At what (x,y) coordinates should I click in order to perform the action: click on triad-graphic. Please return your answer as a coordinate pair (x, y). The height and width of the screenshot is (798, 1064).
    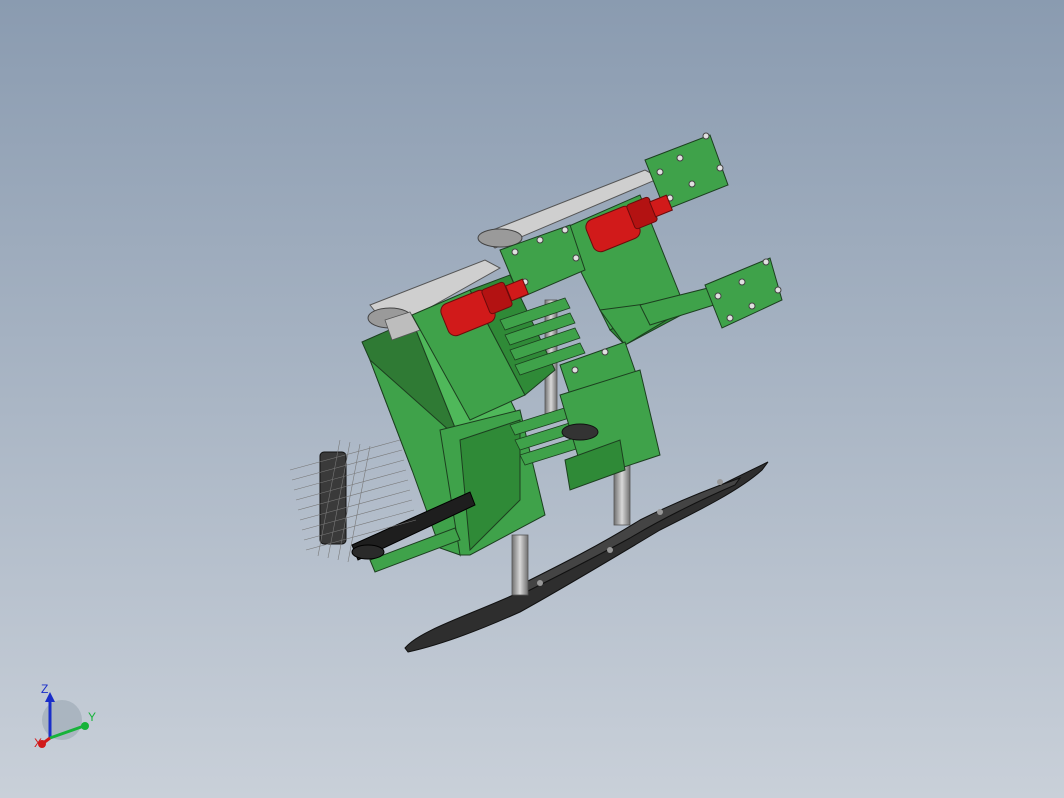
    Looking at the image, I should click on (63, 720).